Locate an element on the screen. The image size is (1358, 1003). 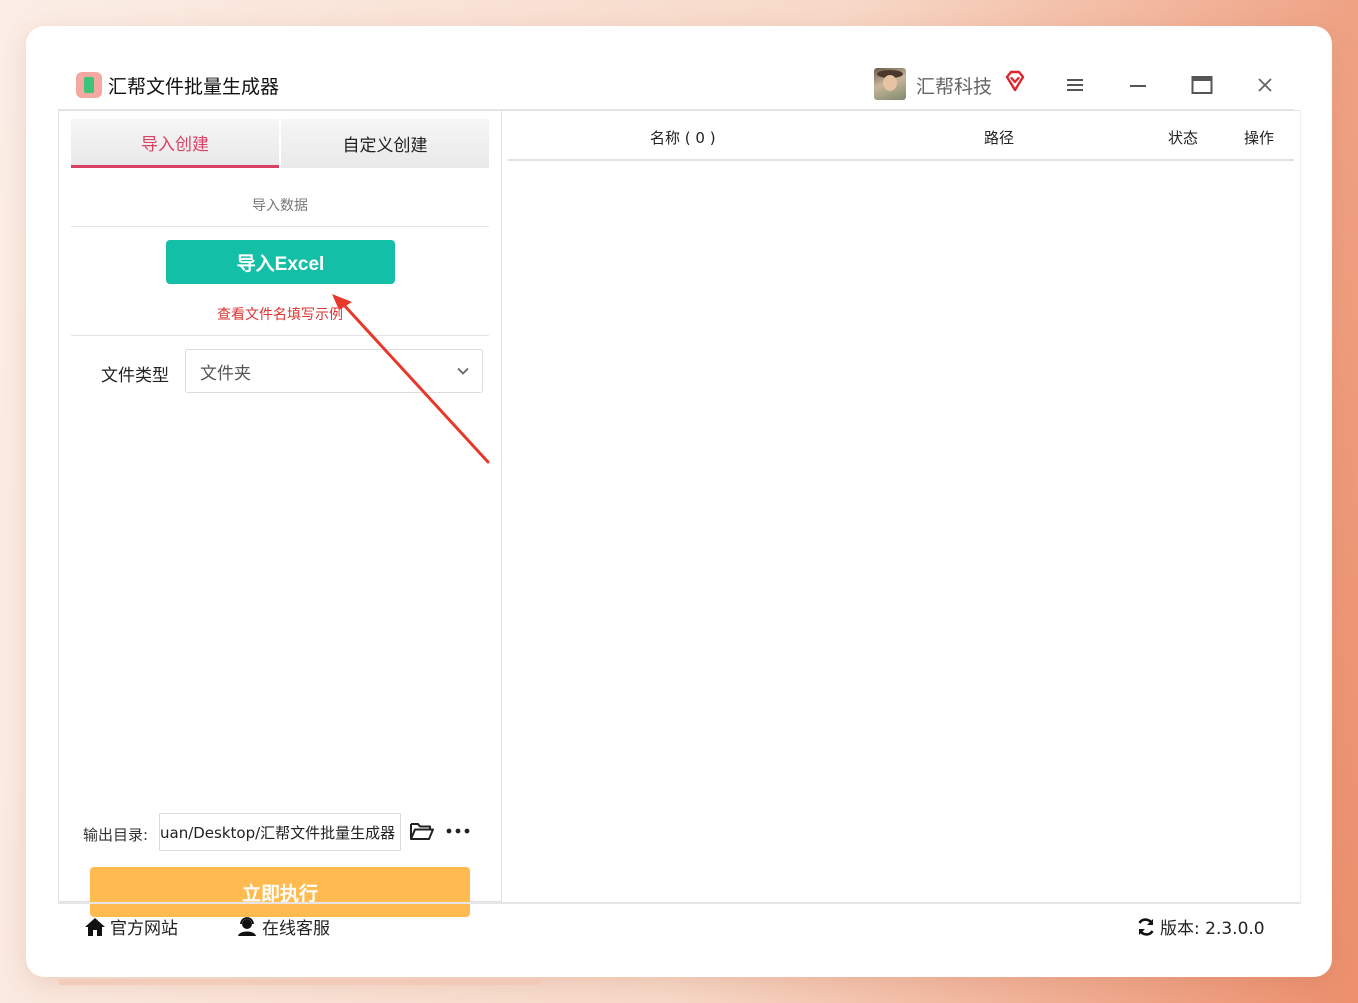
maximize-button is located at coordinates (1202, 85).